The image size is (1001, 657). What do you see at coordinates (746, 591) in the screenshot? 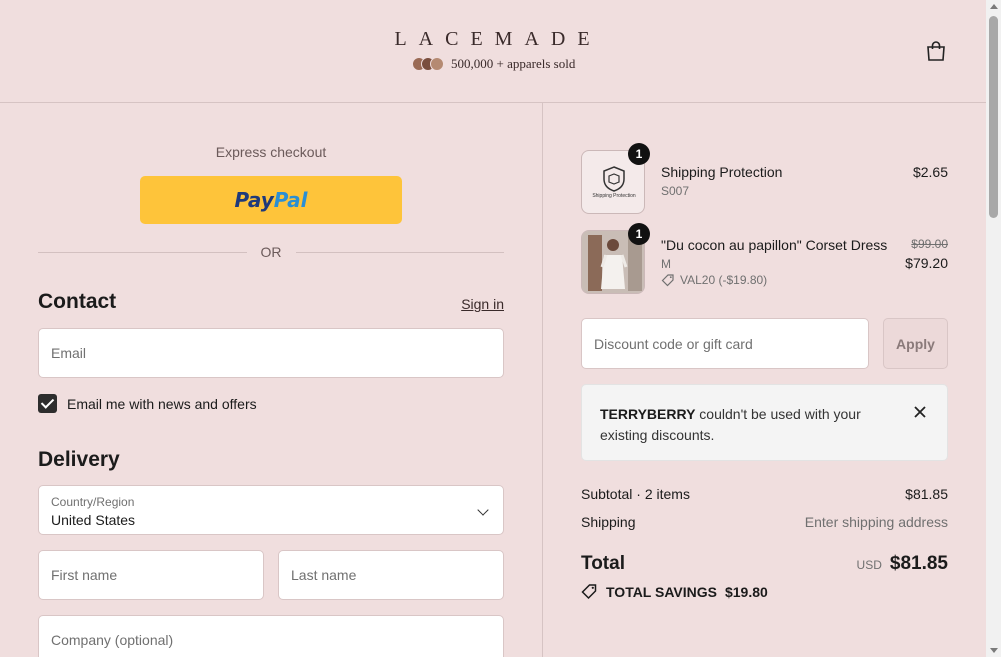
I see `savings-value: $19.80` at bounding box center [746, 591].